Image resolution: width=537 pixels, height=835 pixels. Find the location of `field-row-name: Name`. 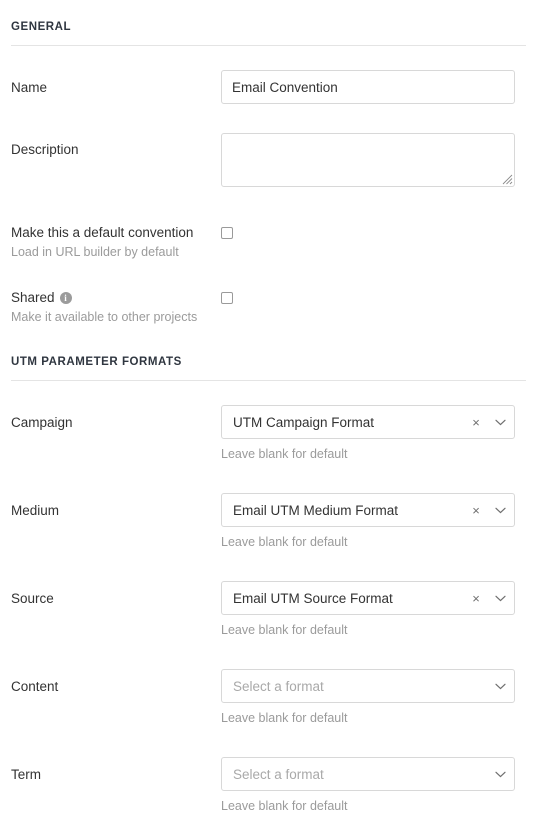

field-row-name: Name is located at coordinates (268, 87).